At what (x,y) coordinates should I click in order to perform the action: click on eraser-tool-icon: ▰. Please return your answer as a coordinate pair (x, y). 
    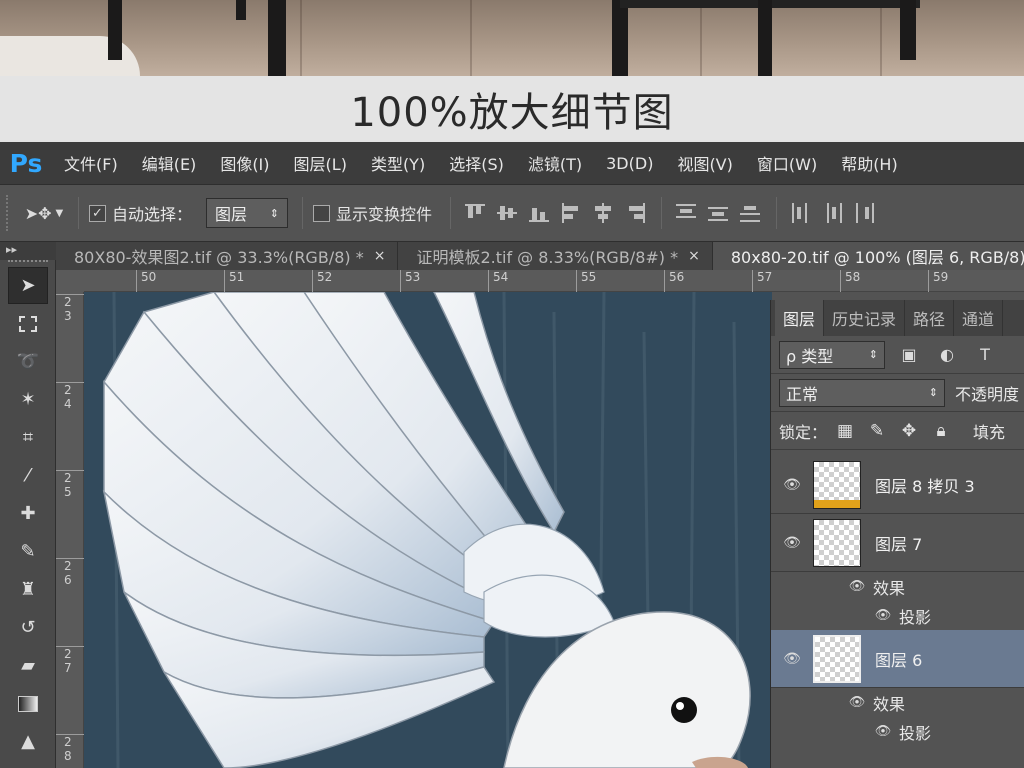
    Looking at the image, I should click on (28, 665).